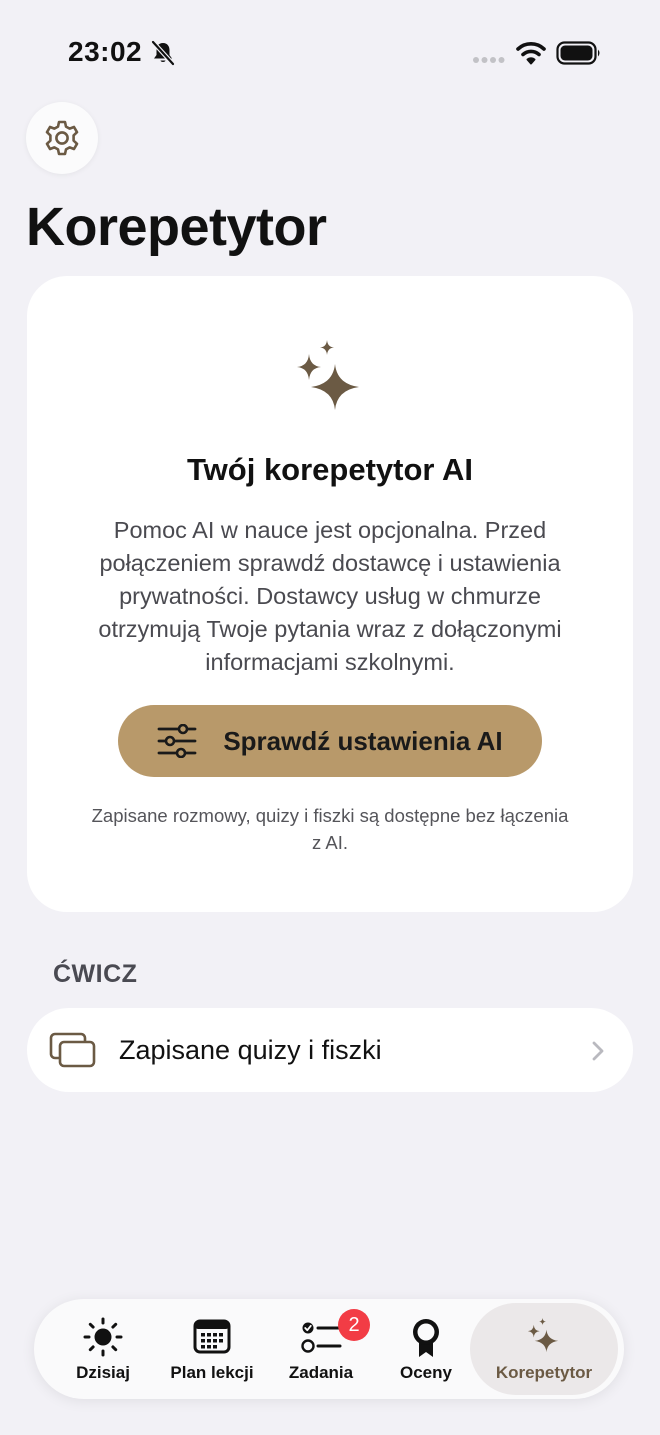 This screenshot has height=1435, width=660. What do you see at coordinates (354, 1325) in the screenshot?
I see `assignments-badge: 2` at bounding box center [354, 1325].